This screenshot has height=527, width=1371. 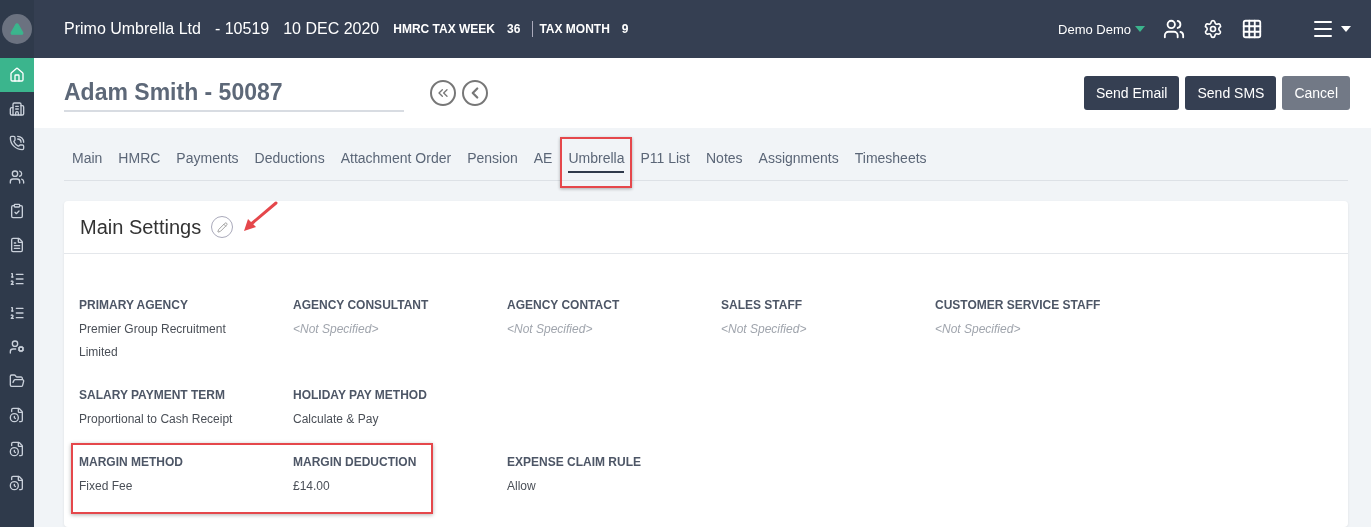 I want to click on tab: Payments, so click(x=207, y=158).